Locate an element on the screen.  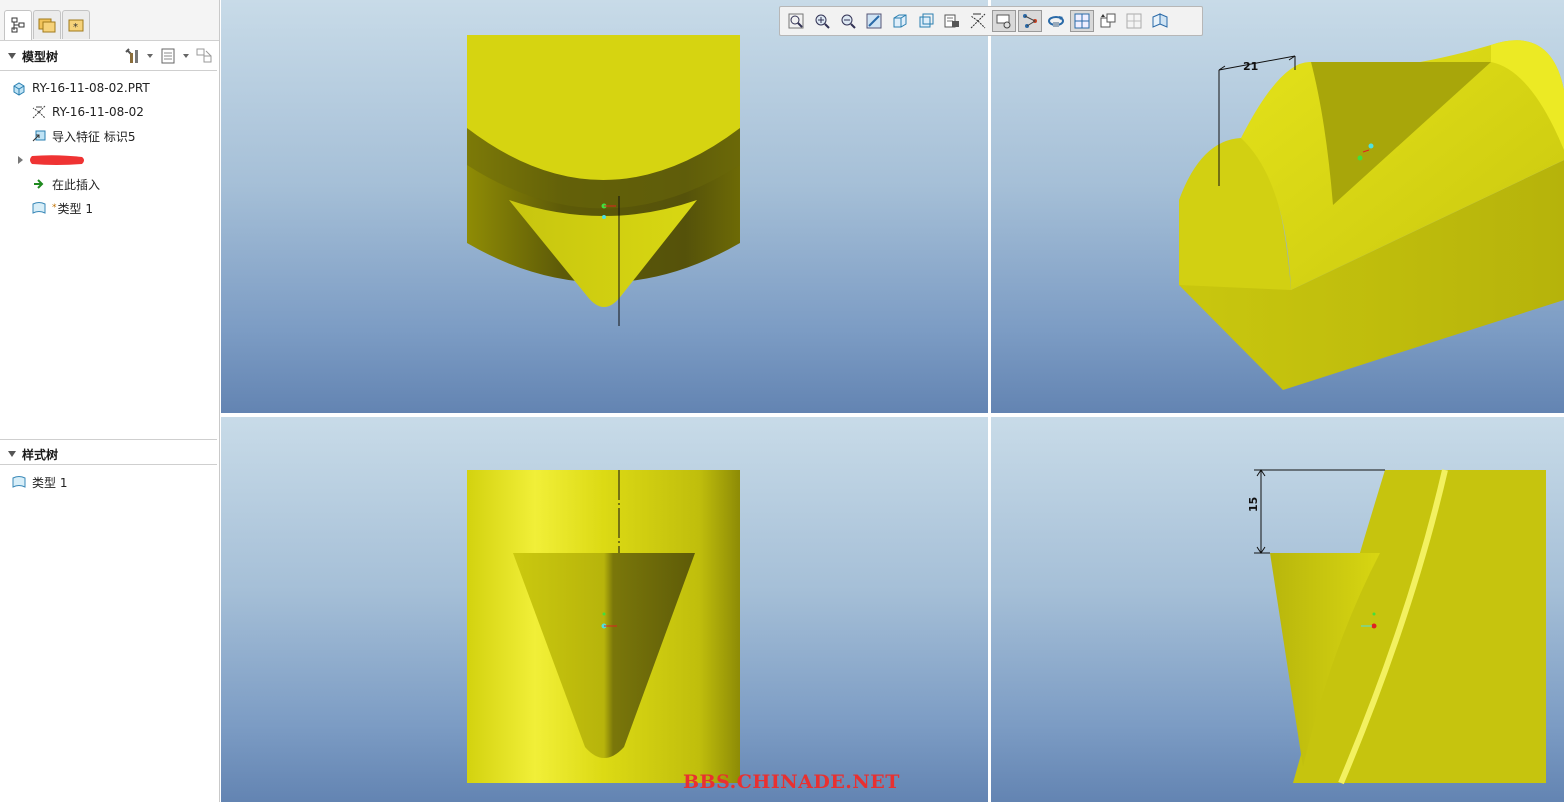
tree-item-insert-here: 在此插入 is located at coordinates (65, 184).